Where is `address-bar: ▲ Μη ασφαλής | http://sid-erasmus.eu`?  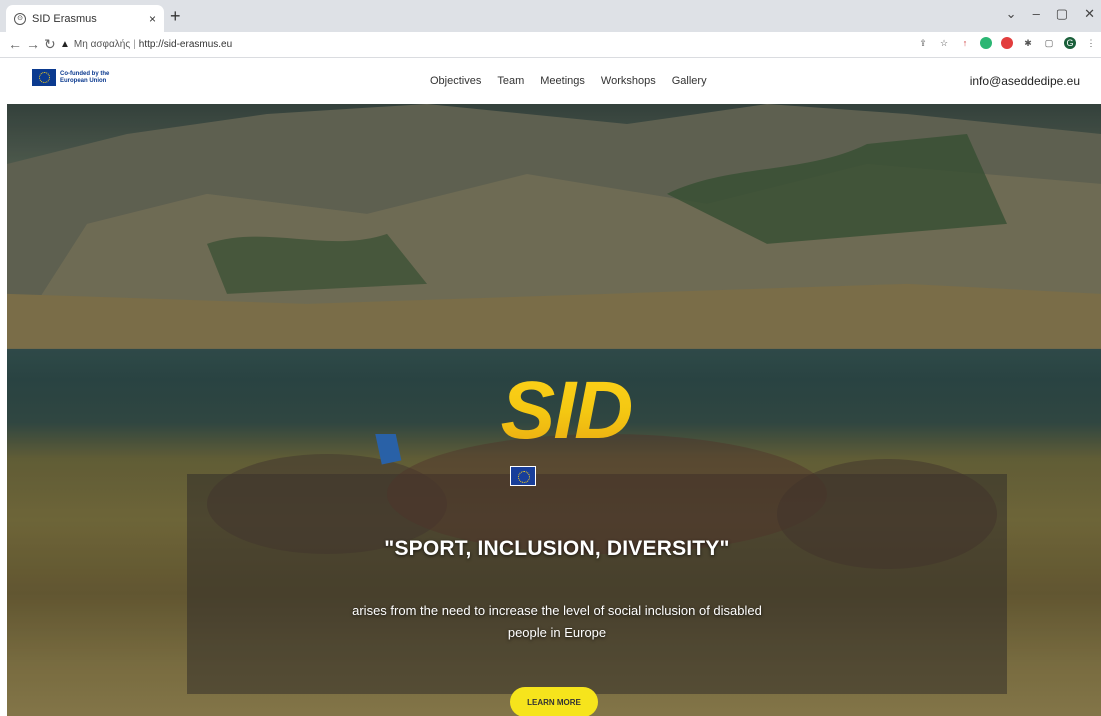
address-bar: ▲ Μη ασφαλής | http://sid-erasmus.eu is located at coordinates (505, 44).